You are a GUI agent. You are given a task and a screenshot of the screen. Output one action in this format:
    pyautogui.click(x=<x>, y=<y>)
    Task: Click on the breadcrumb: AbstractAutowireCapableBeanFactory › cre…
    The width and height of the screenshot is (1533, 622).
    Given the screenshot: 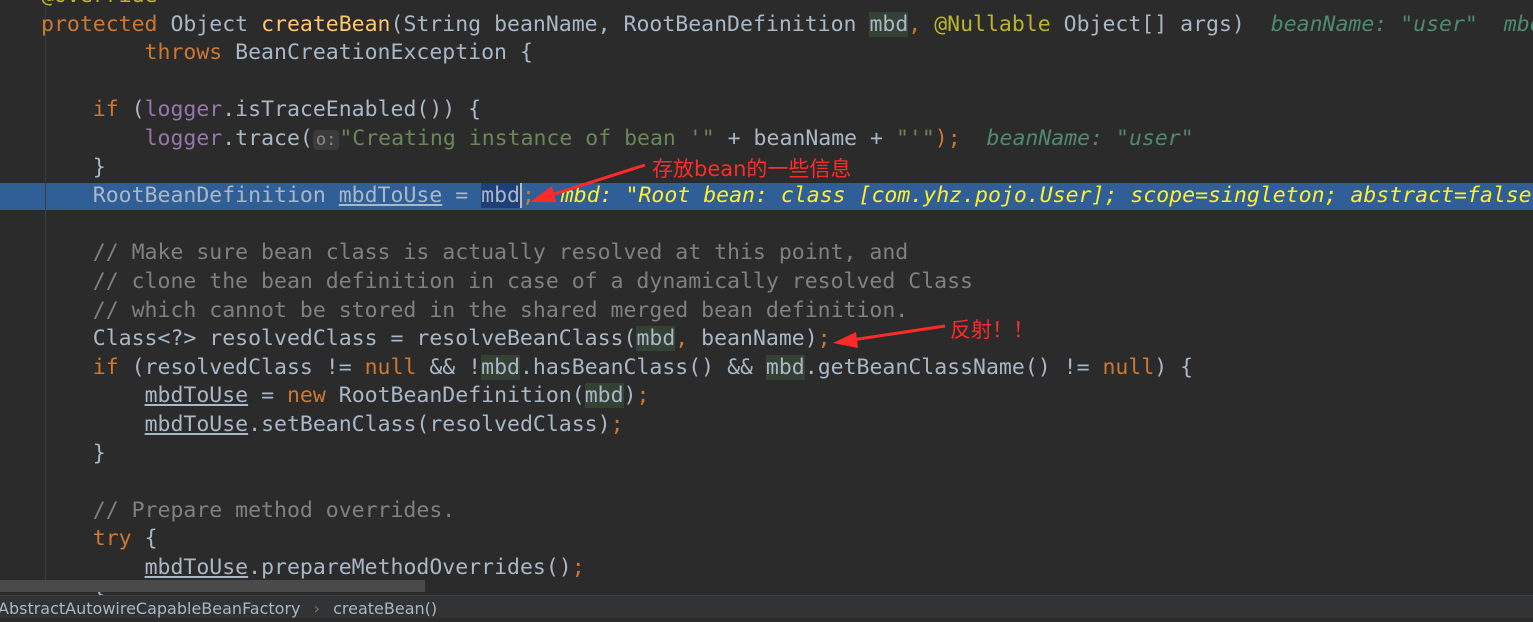 What is the action you would take?
    pyautogui.click(x=766, y=606)
    